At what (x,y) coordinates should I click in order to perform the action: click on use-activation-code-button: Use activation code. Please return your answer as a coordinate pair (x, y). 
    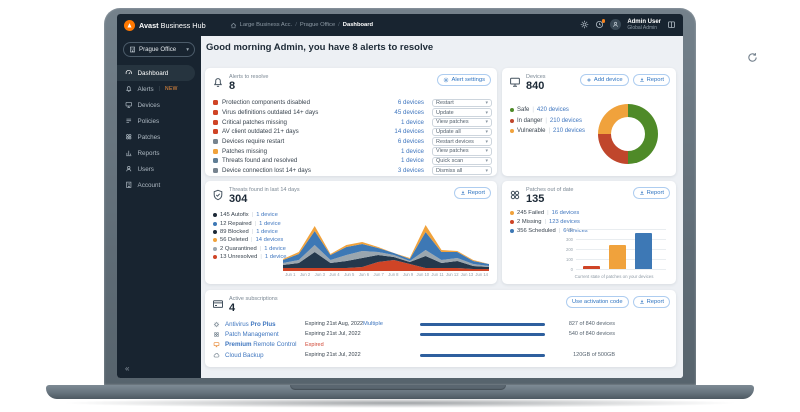
    Looking at the image, I should click on (597, 302).